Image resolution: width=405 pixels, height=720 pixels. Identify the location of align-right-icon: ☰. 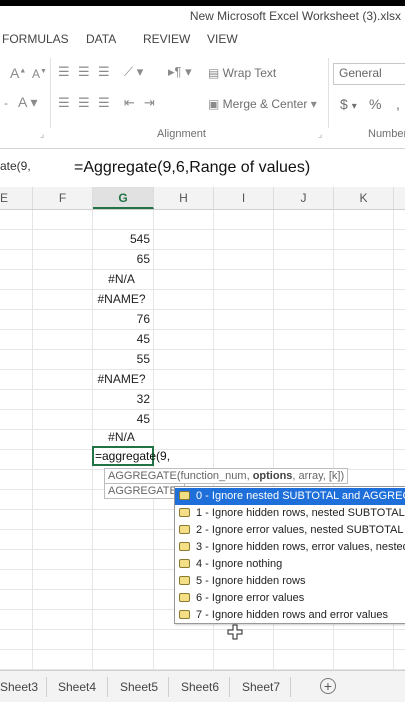
(104, 103).